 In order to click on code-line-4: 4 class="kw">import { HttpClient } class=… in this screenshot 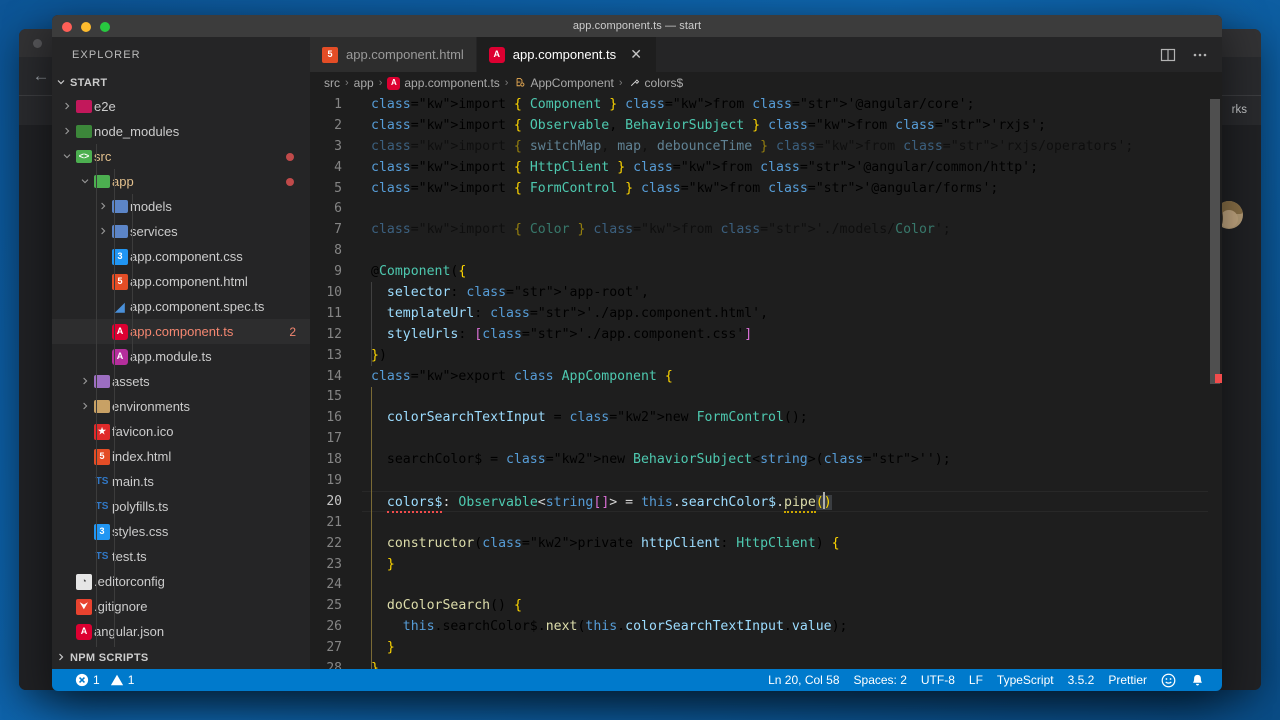, I will do `click(766, 167)`.